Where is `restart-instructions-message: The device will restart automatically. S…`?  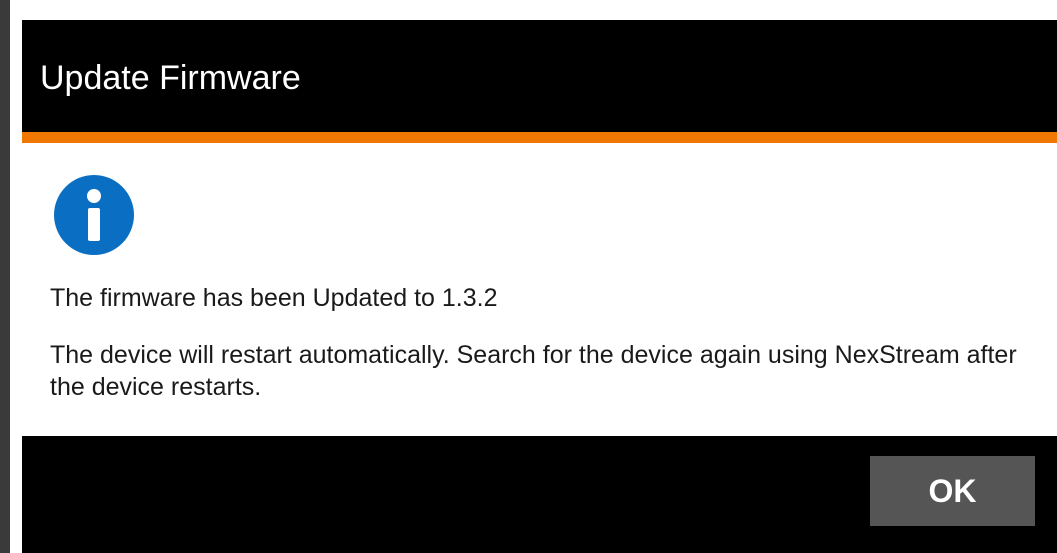
restart-instructions-message: The device will restart automatically. S… is located at coordinates (533, 371).